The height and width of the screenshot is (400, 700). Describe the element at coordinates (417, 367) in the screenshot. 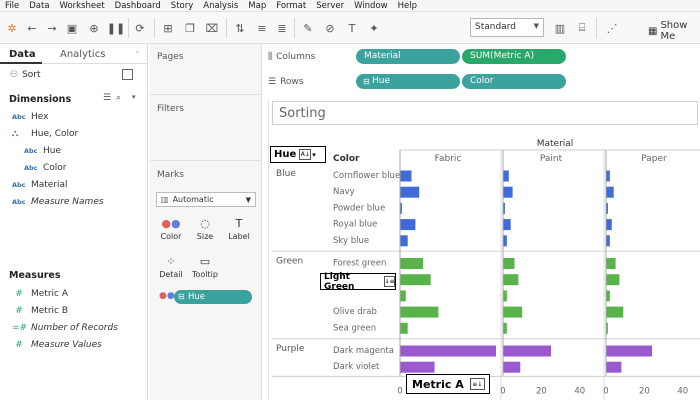

I see `bar-fabric-dark-violet` at that location.